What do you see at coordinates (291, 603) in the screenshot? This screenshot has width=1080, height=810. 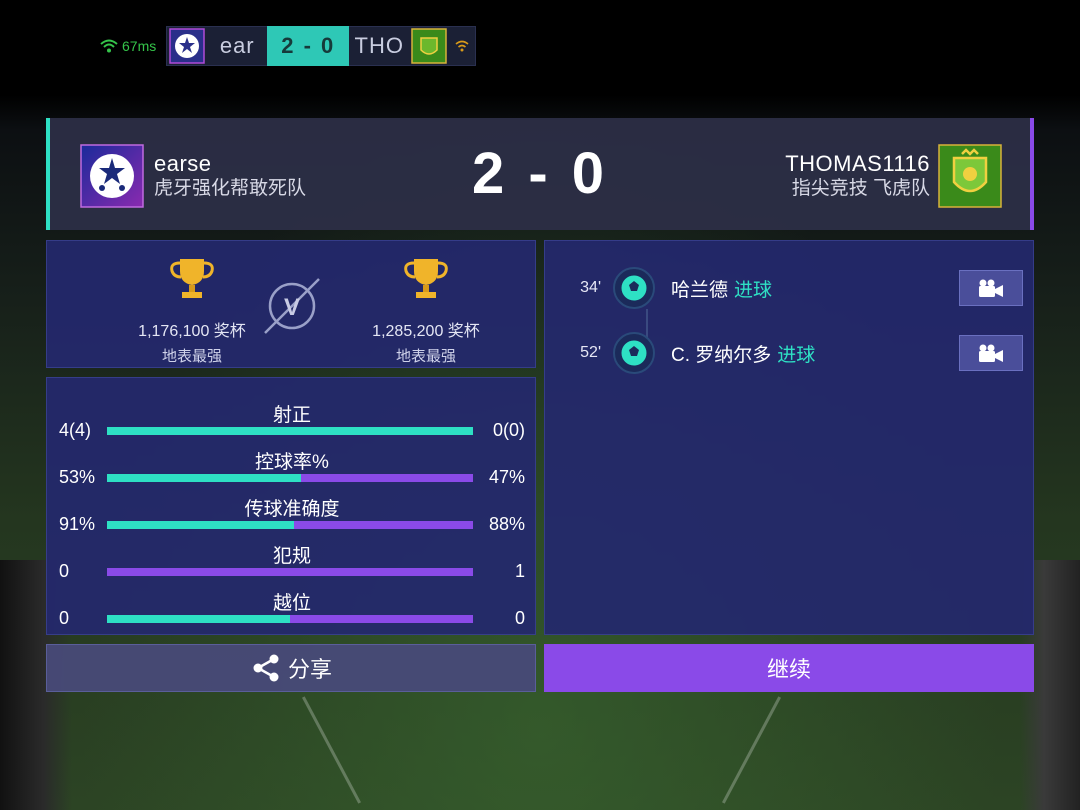 I see `stat-label: 越位` at bounding box center [291, 603].